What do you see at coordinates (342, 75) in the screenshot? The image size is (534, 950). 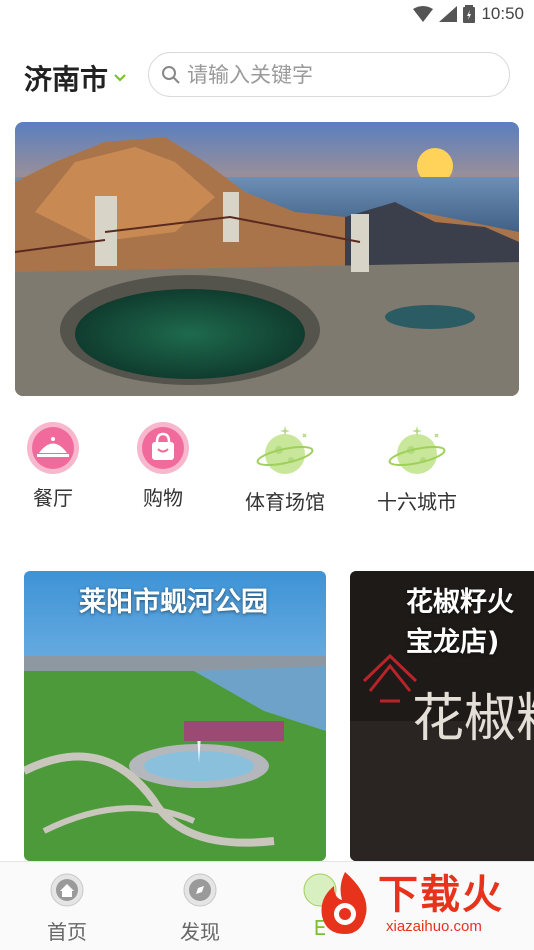 I see `search-input` at bounding box center [342, 75].